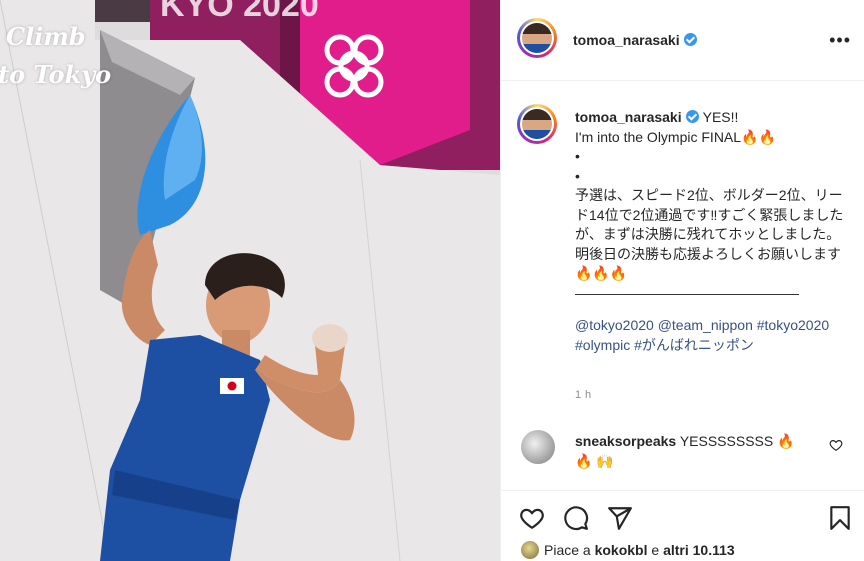 The width and height of the screenshot is (864, 561). I want to click on author-username: tomoa_narasaki, so click(635, 40).